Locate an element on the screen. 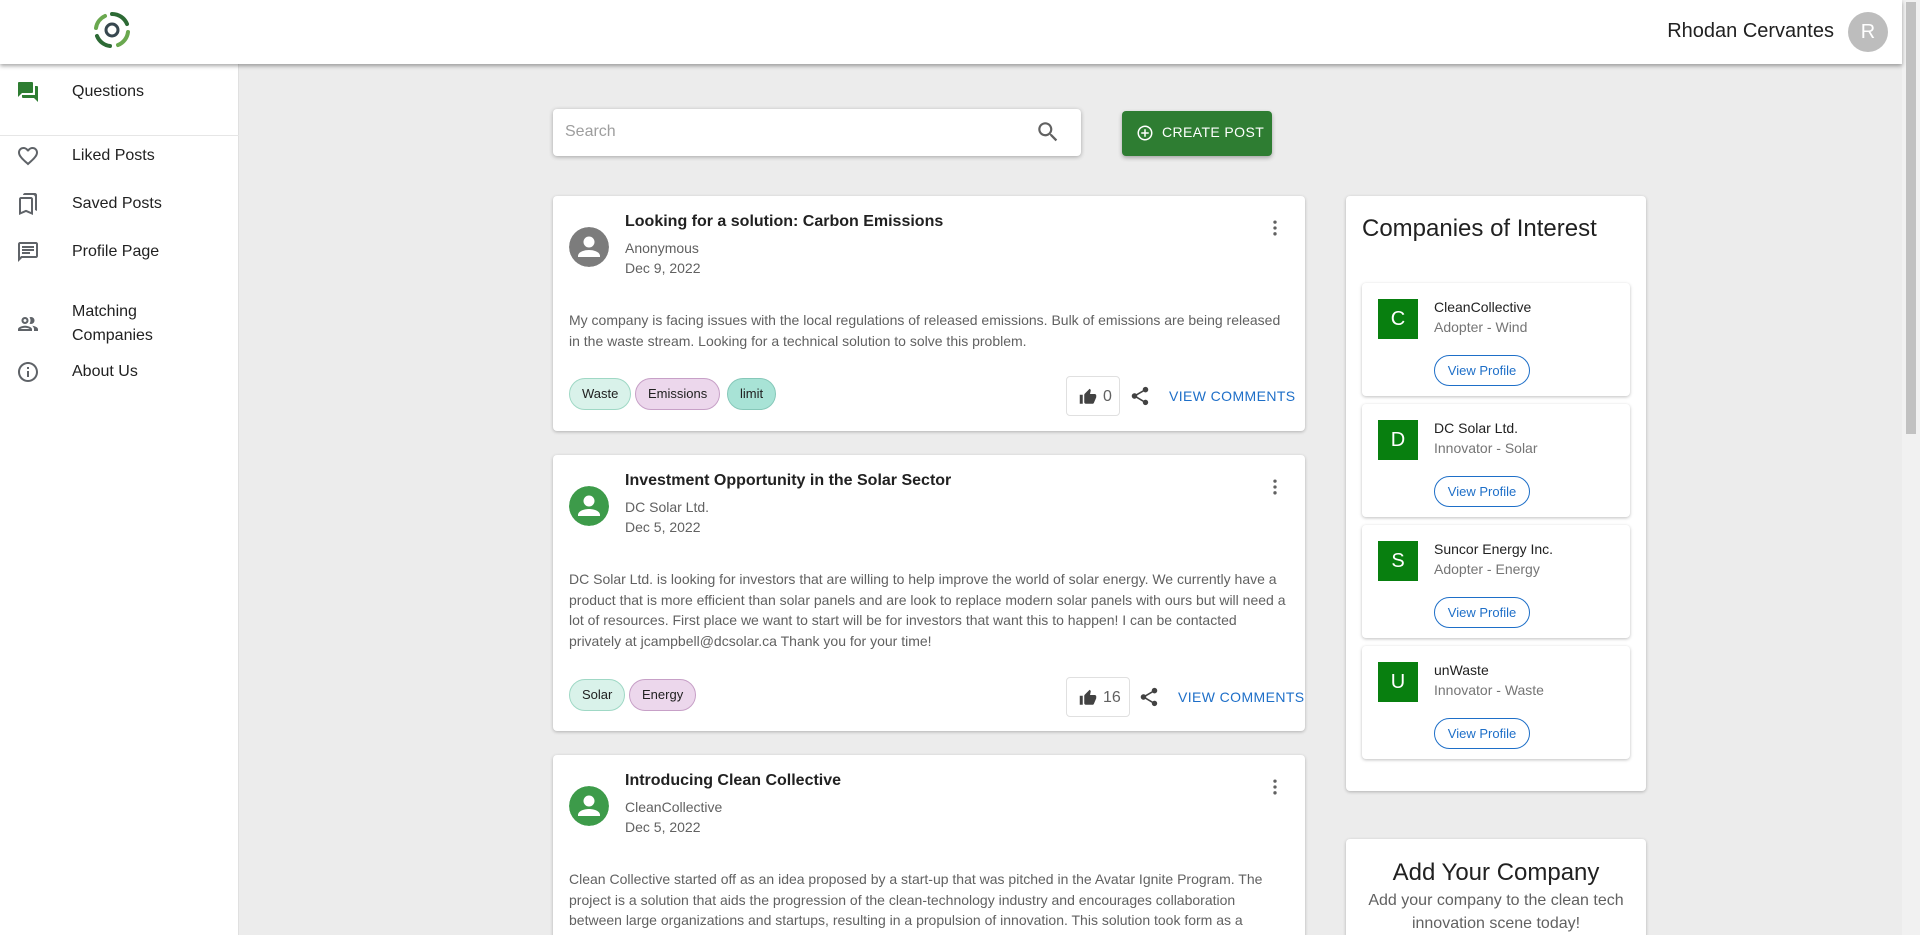 This screenshot has height=935, width=1920. companies-title: Companies of Interest is located at coordinates (1479, 228).